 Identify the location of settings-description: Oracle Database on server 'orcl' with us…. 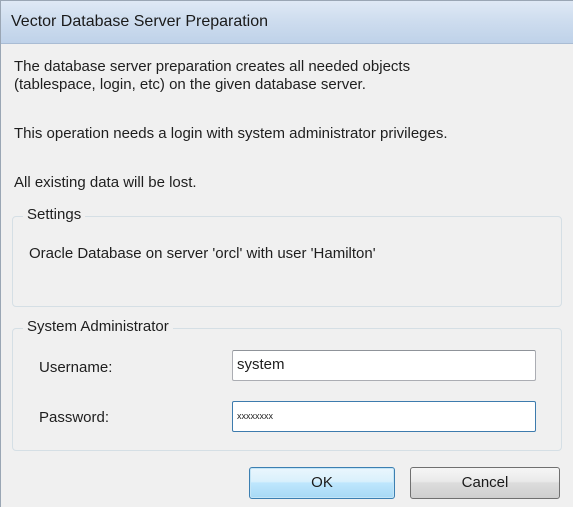
(202, 253).